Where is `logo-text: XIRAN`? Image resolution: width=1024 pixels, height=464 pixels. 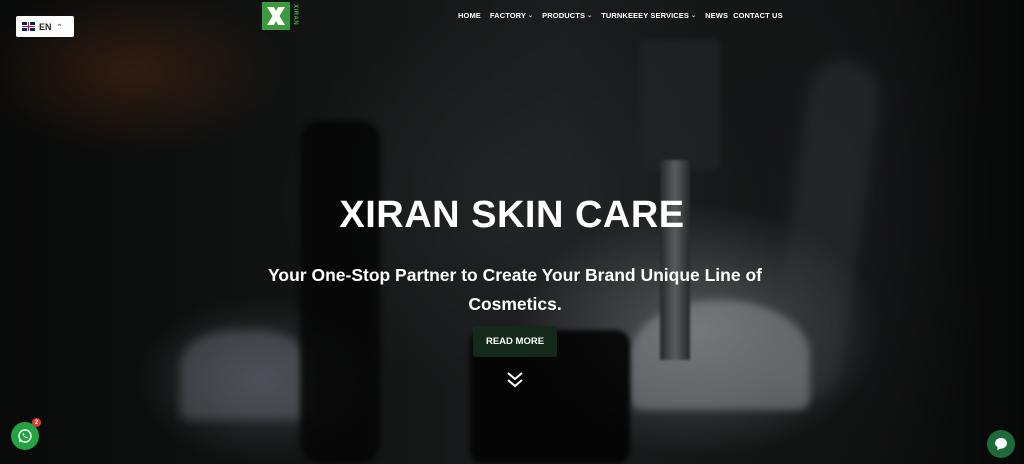 logo-text: XIRAN is located at coordinates (295, 15).